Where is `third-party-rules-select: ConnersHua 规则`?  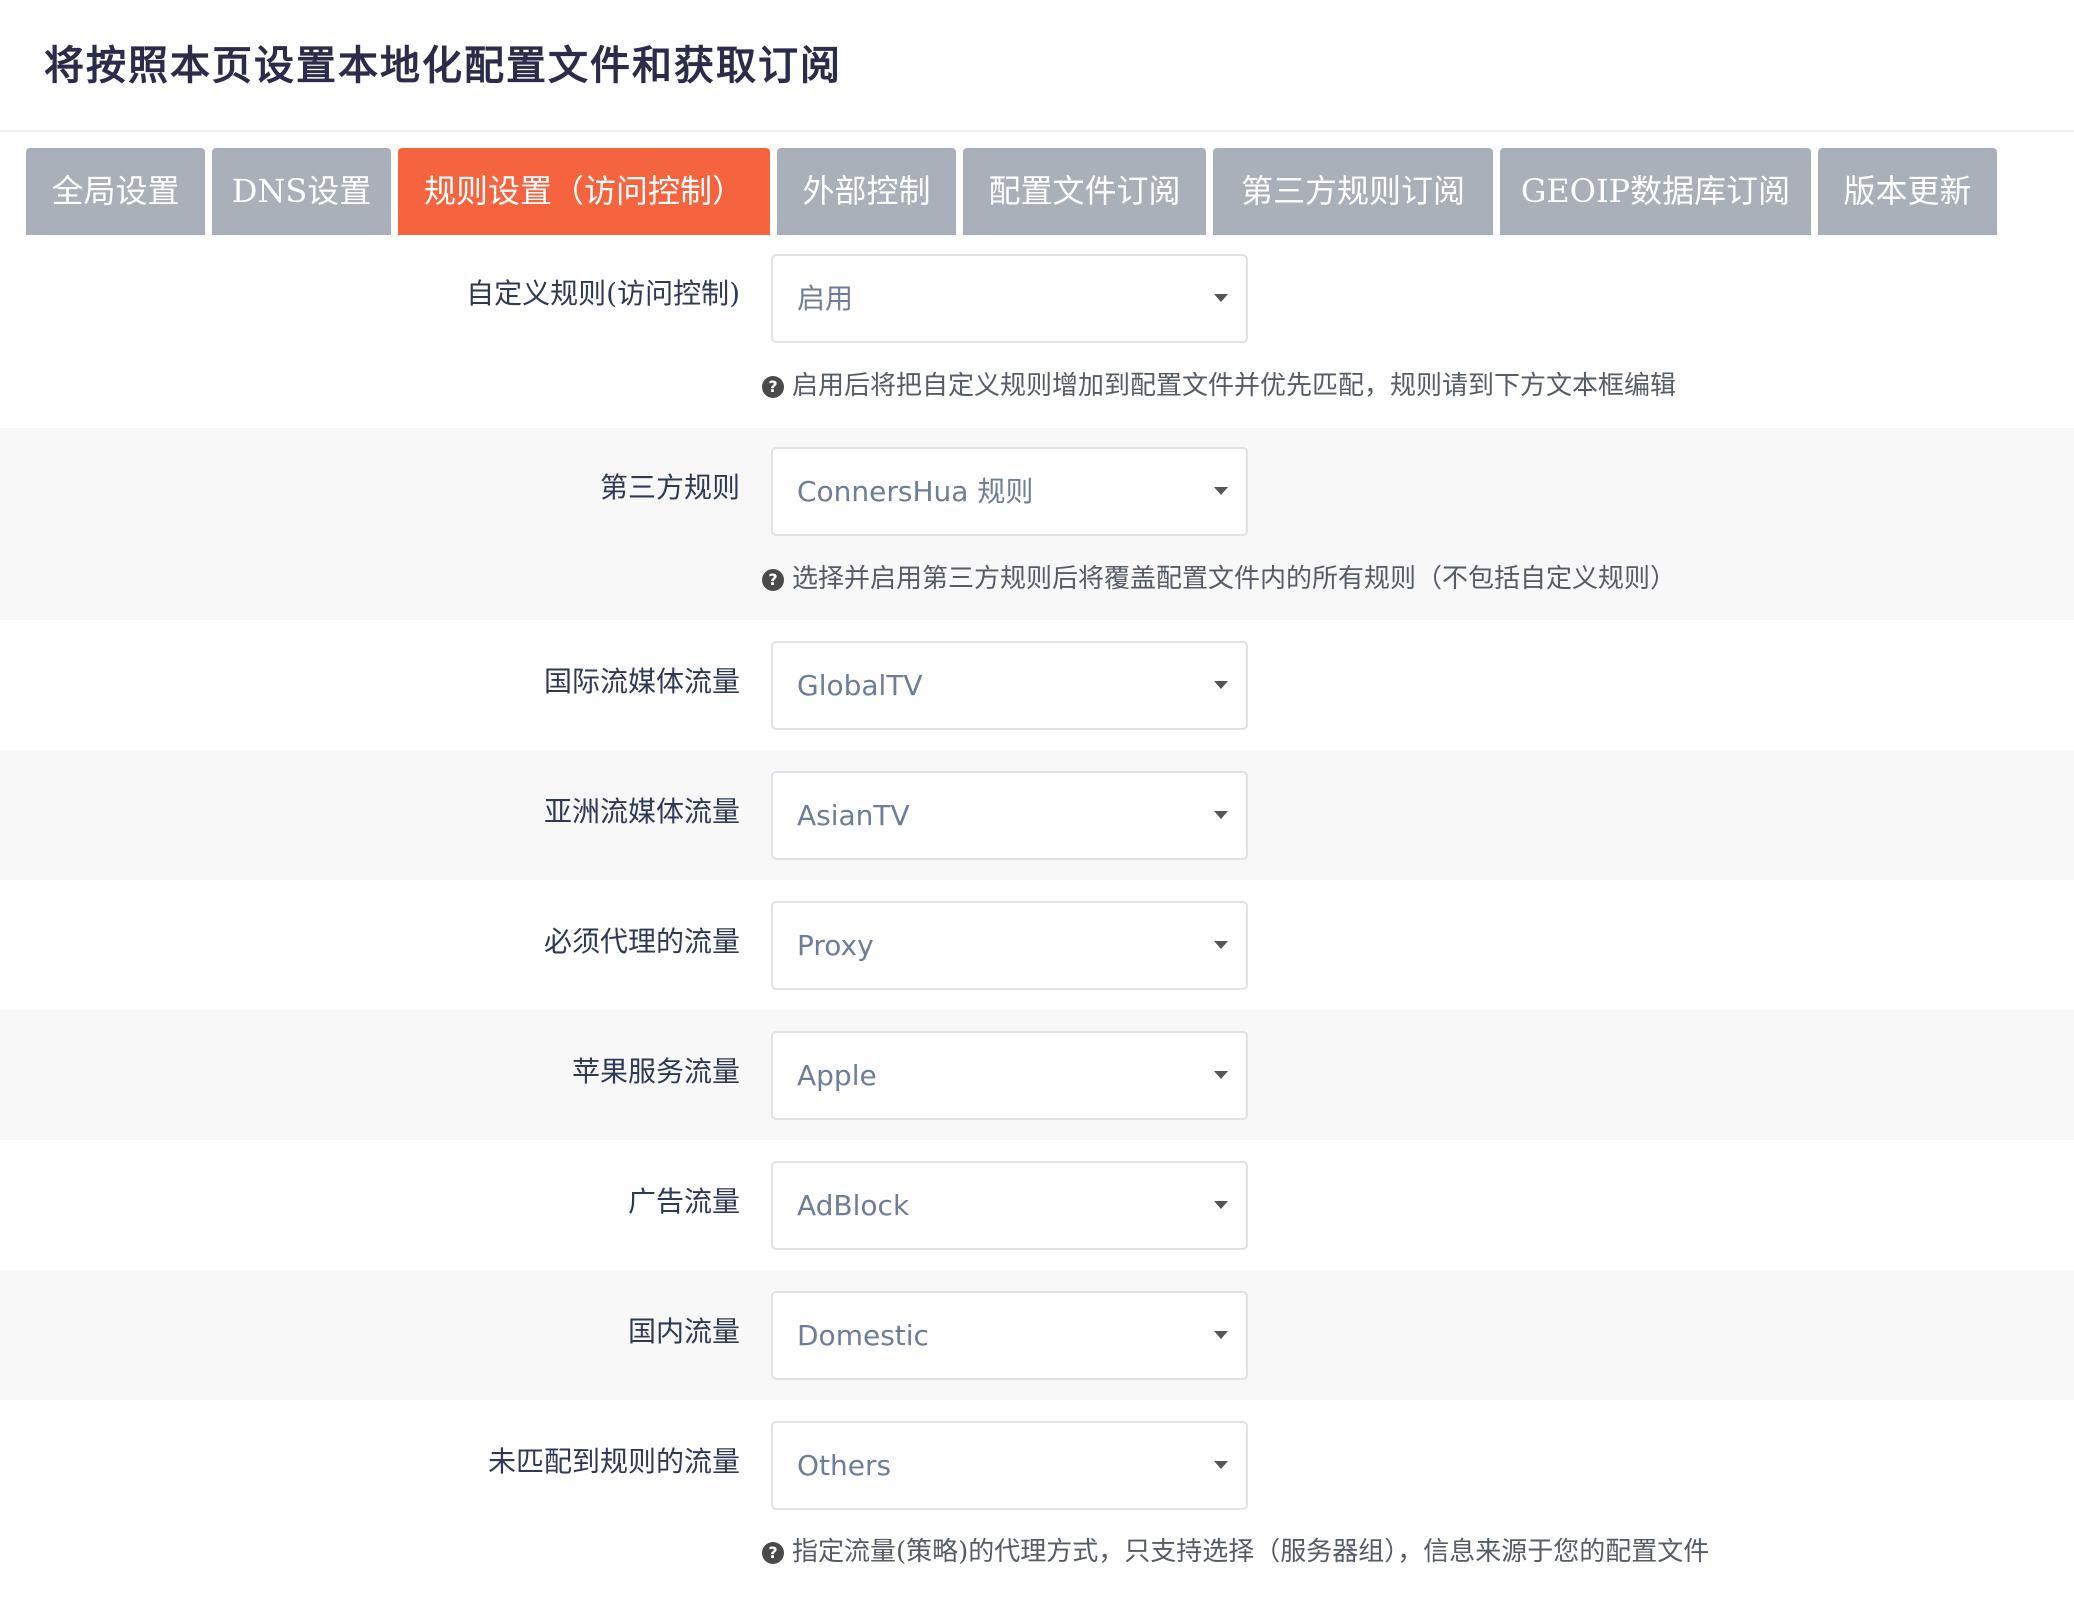 third-party-rules-select: ConnersHua 规则 is located at coordinates (1009, 491).